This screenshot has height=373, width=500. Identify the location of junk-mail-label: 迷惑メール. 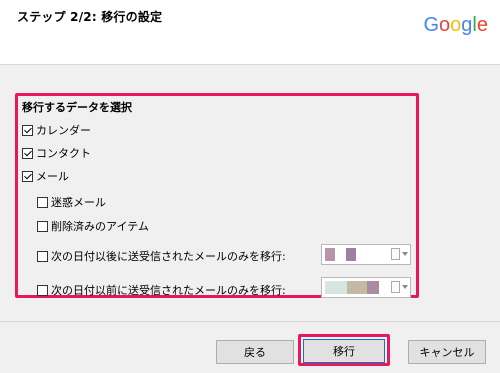
(78, 202).